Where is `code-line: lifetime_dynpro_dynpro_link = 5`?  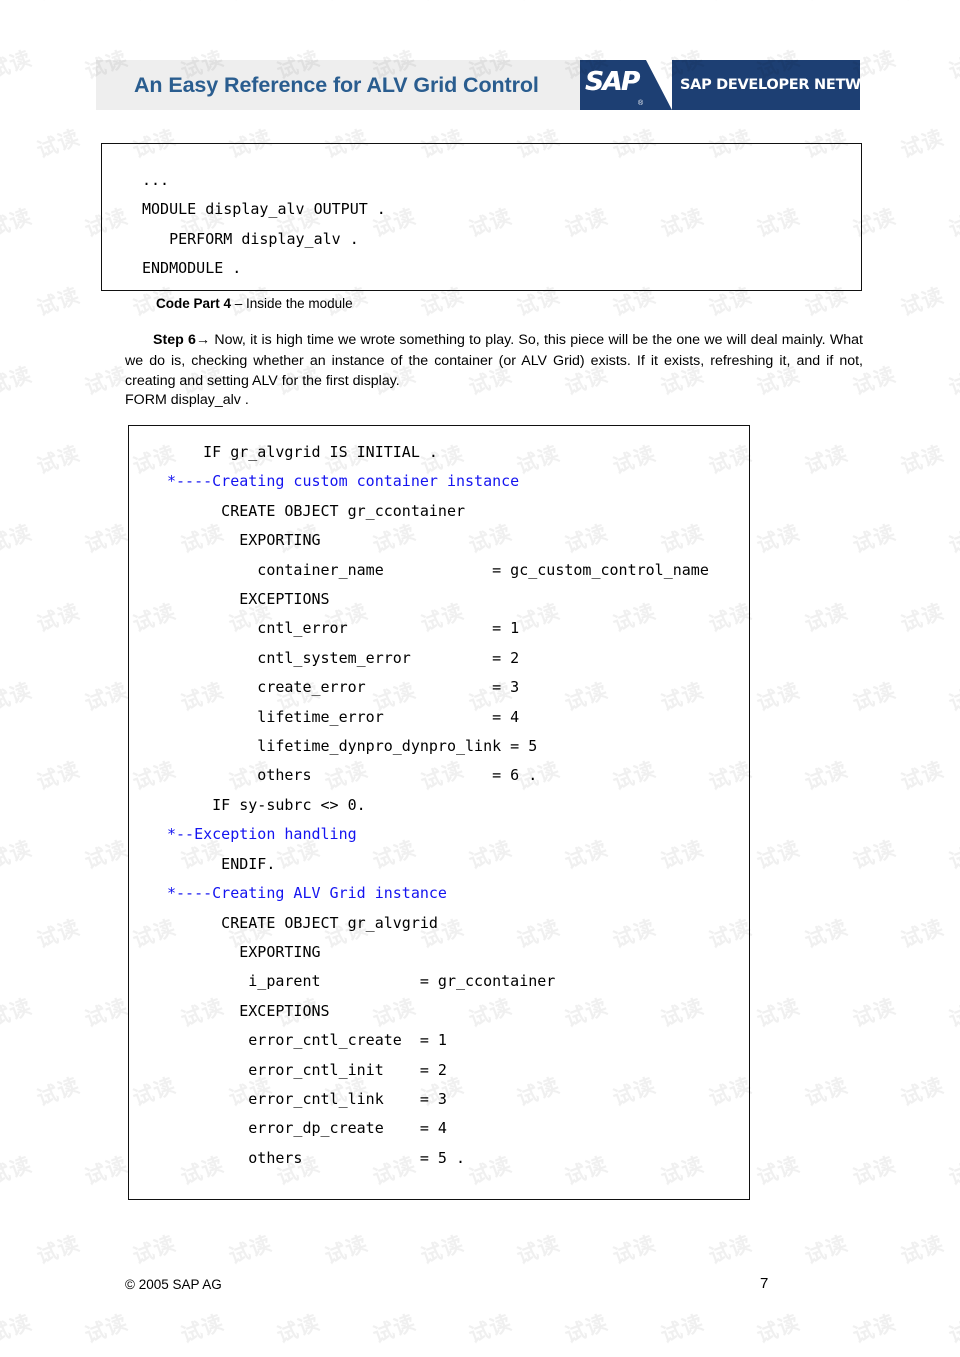 code-line: lifetime_dynpro_dynpro_link = 5 is located at coordinates (352, 746).